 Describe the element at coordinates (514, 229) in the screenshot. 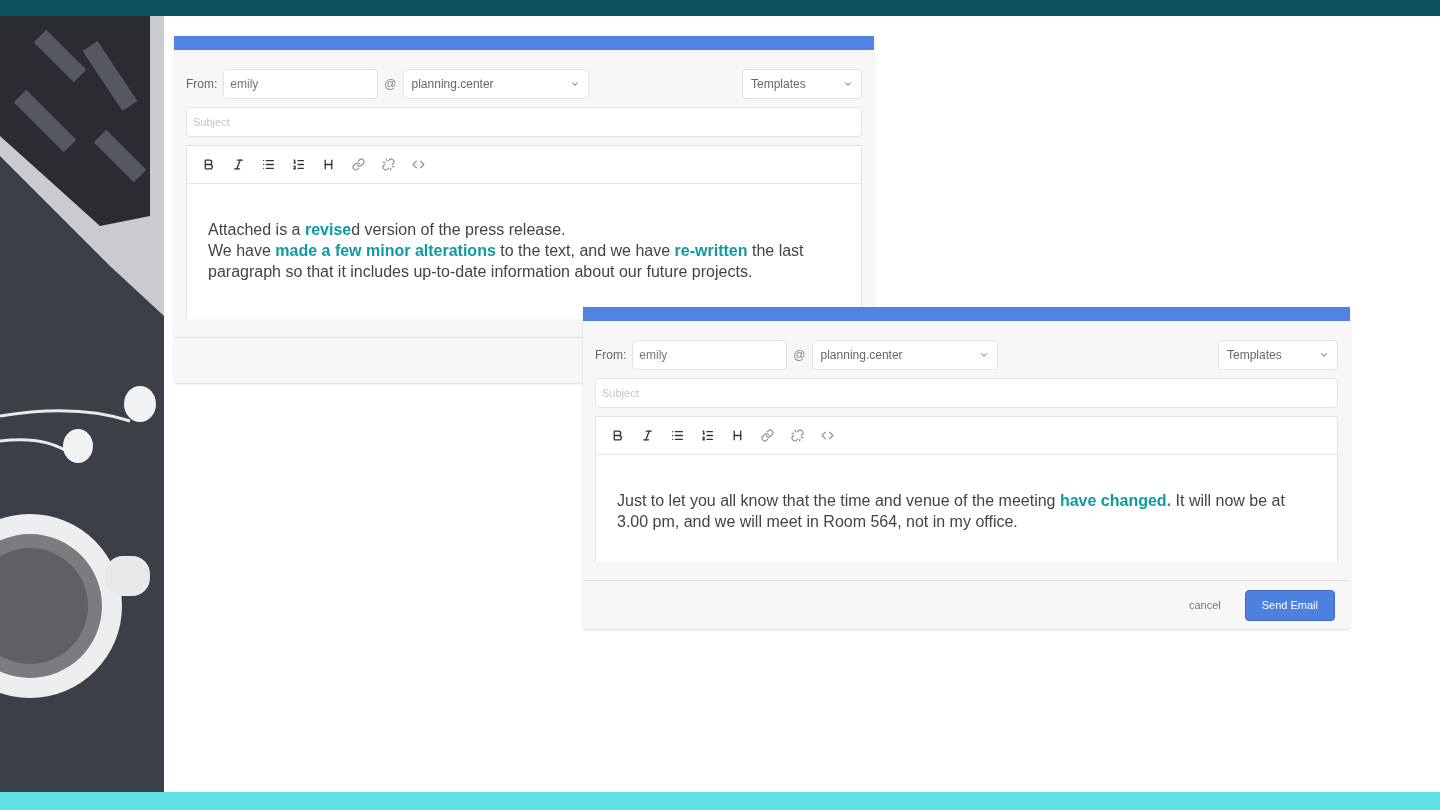

I see `message-text: Attached is a revised version of the press release.` at that location.